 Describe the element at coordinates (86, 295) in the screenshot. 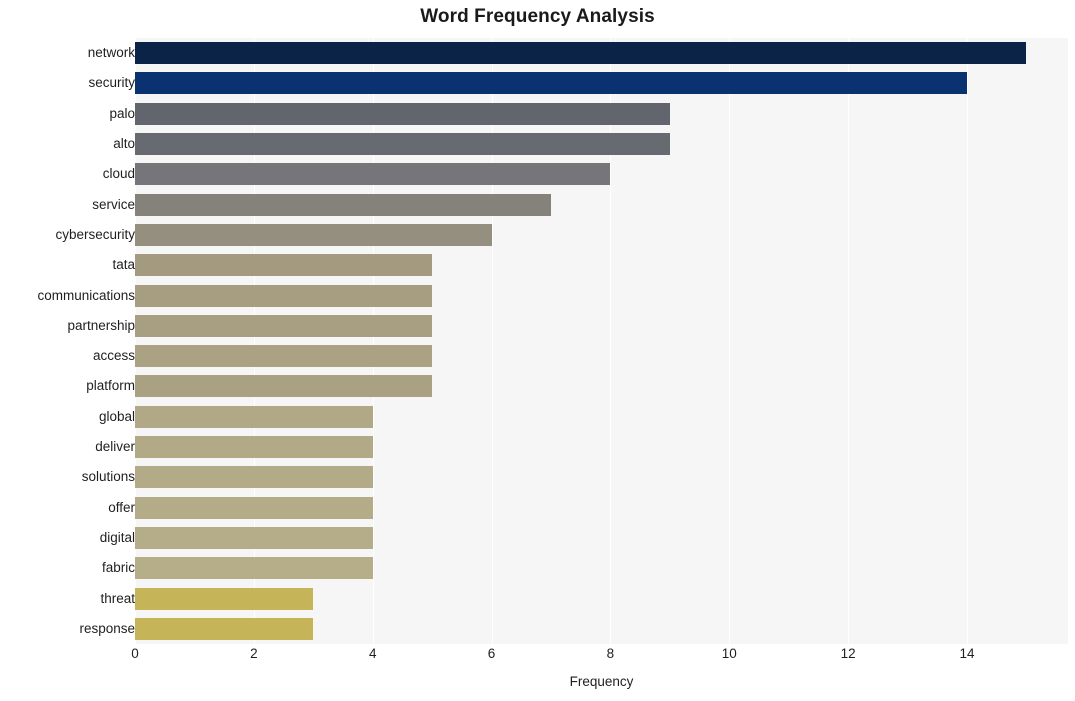

I see `y-tick-label: communications` at that location.